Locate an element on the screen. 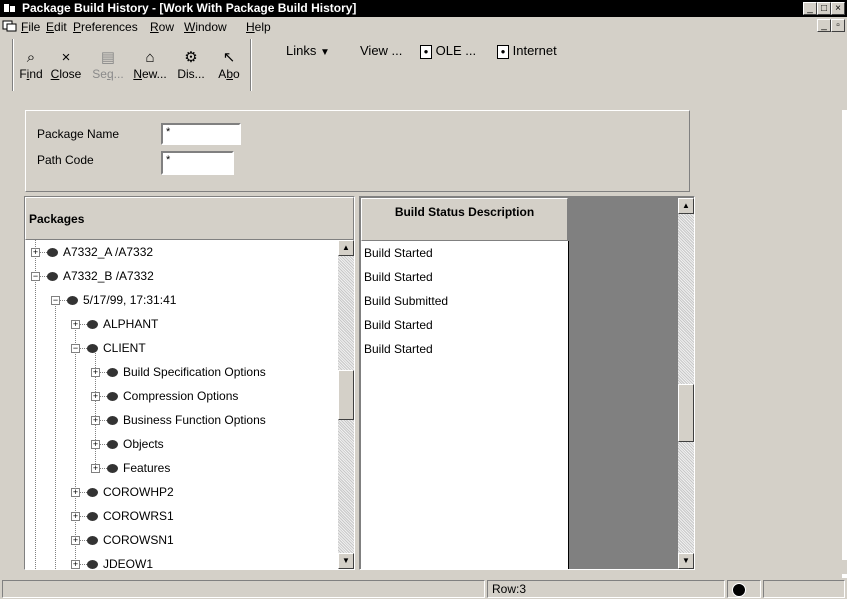 The width and height of the screenshot is (847, 599). tree-item: − 5/17/99, 17:31:41 is located at coordinates (181, 300).